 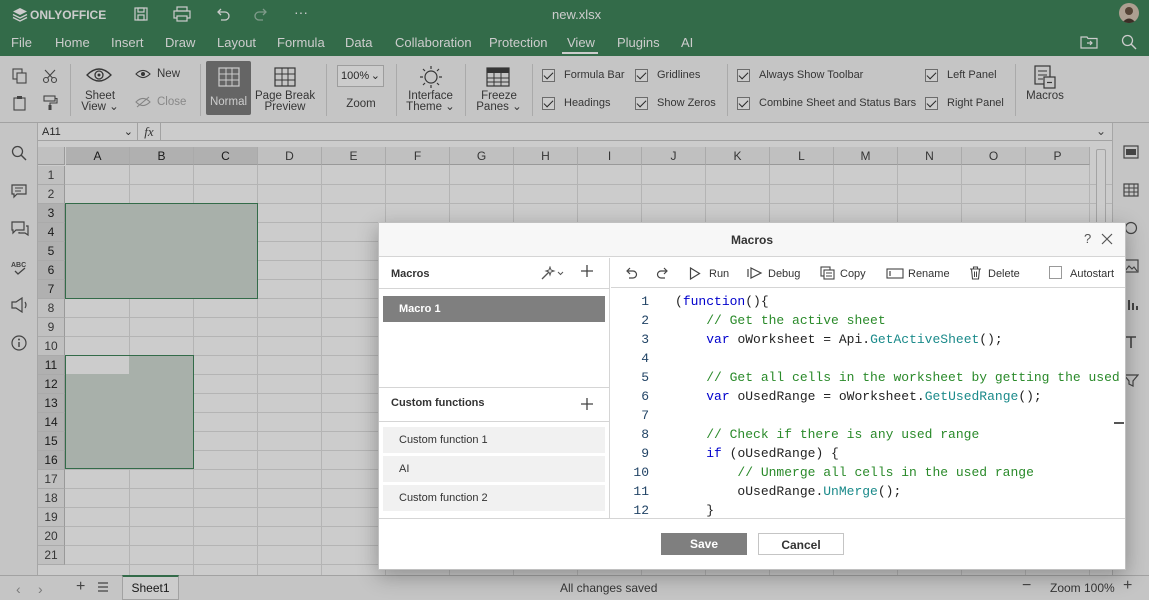 What do you see at coordinates (854, 339) in the screenshot?
I see `code-line: var oWorksheet = Api.GetActiveSheet();` at bounding box center [854, 339].